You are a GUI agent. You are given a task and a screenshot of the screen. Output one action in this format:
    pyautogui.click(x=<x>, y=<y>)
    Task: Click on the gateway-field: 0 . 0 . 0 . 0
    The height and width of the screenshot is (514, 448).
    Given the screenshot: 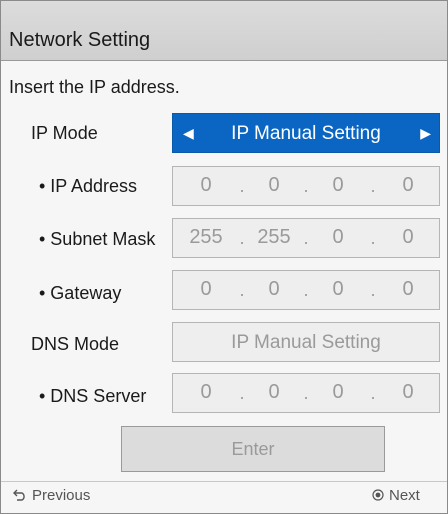 What is the action you would take?
    pyautogui.click(x=306, y=290)
    